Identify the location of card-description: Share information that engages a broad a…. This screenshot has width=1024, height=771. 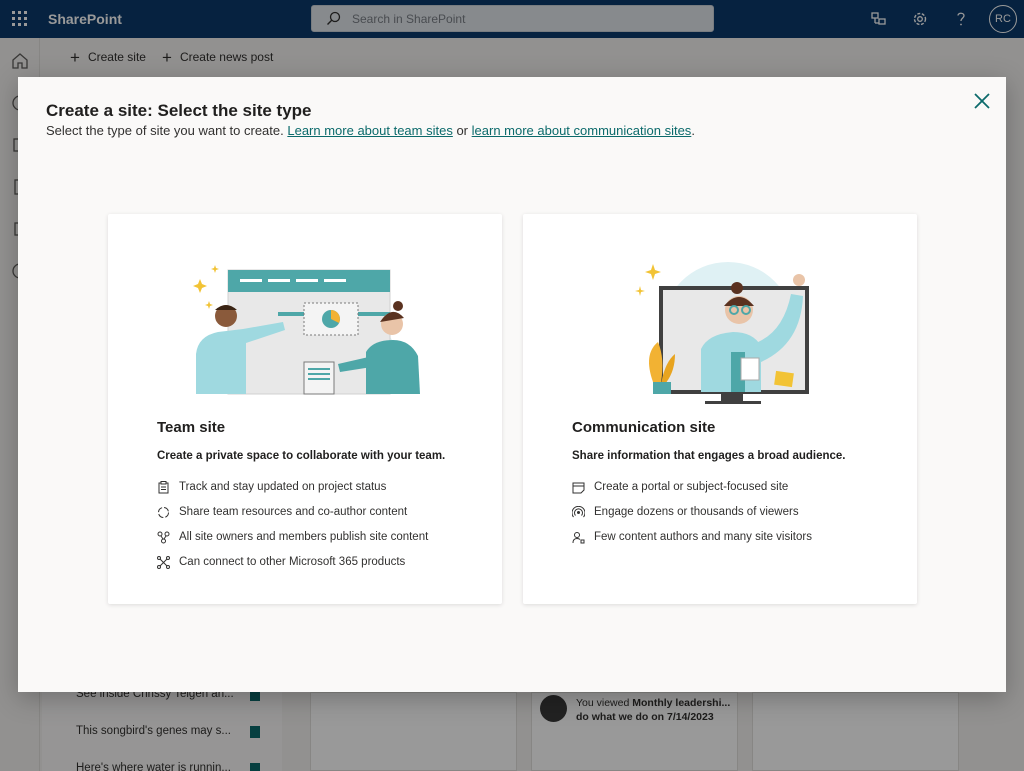
(709, 456).